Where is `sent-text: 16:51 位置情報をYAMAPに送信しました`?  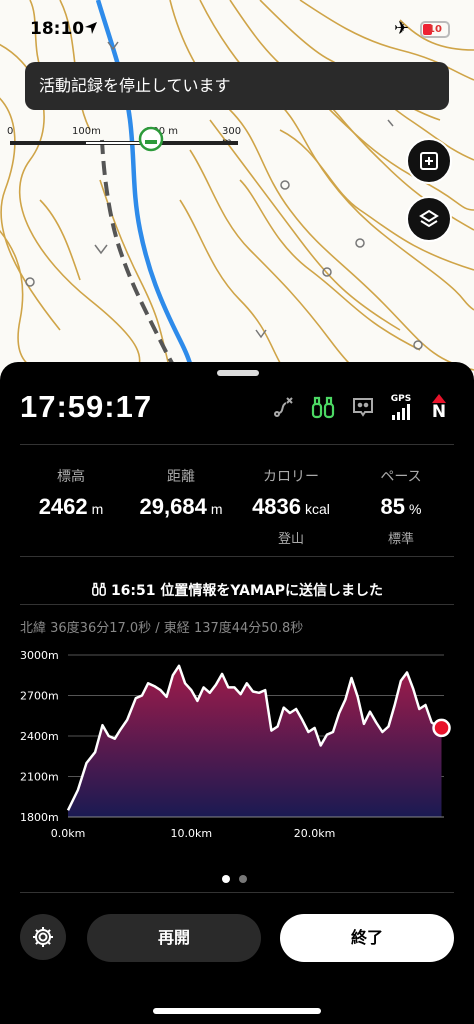
sent-text: 16:51 位置情報をYAMAPに送信しました is located at coordinates (247, 591).